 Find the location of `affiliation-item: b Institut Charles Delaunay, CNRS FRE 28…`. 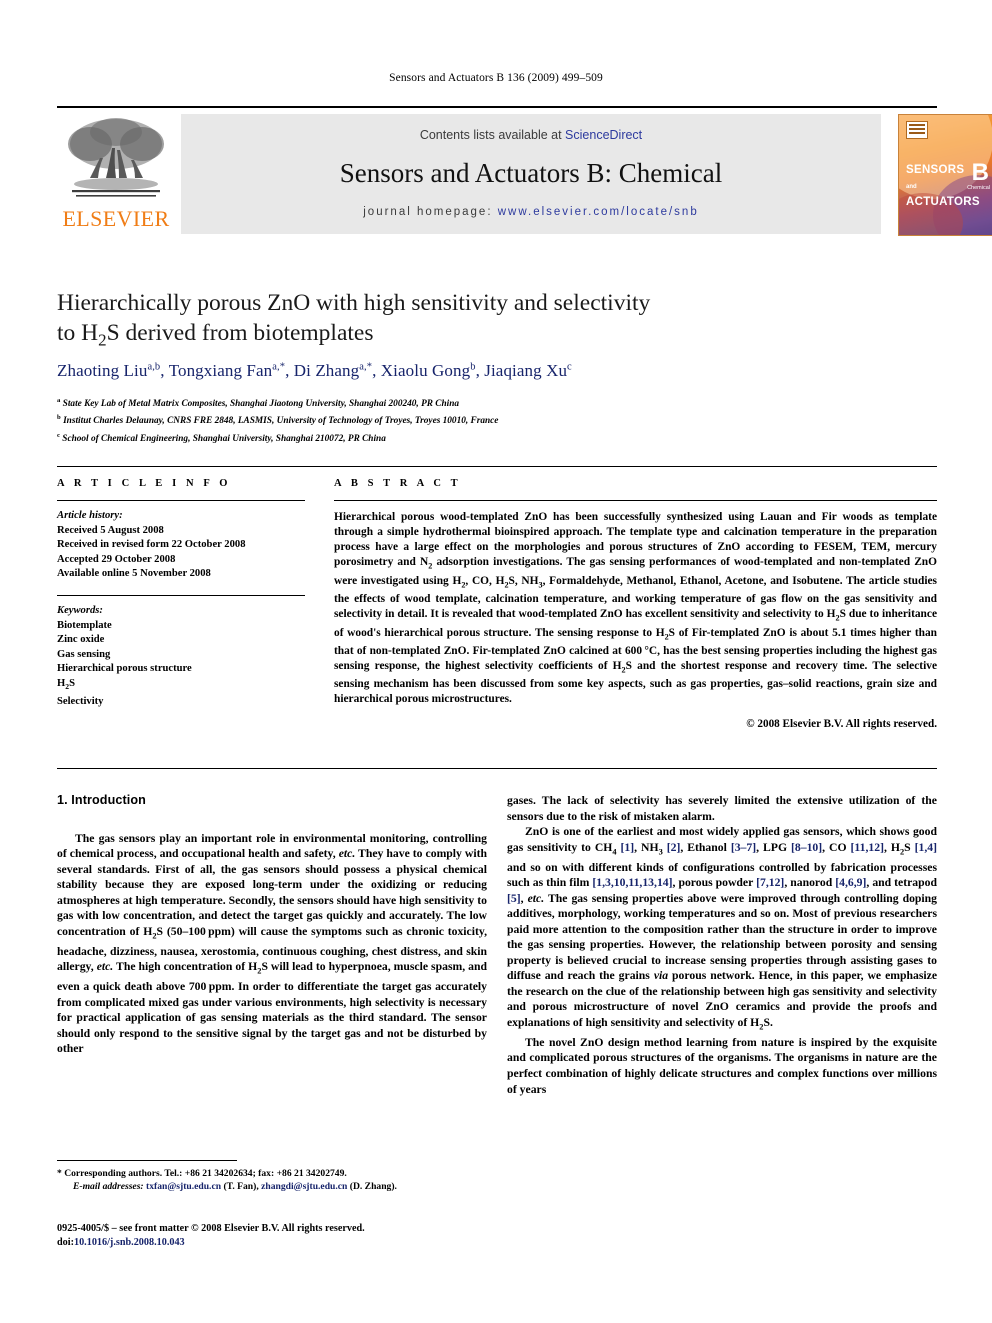

affiliation-item: b Institut Charles Delaunay, CNRS FRE 28… is located at coordinates (487, 419).